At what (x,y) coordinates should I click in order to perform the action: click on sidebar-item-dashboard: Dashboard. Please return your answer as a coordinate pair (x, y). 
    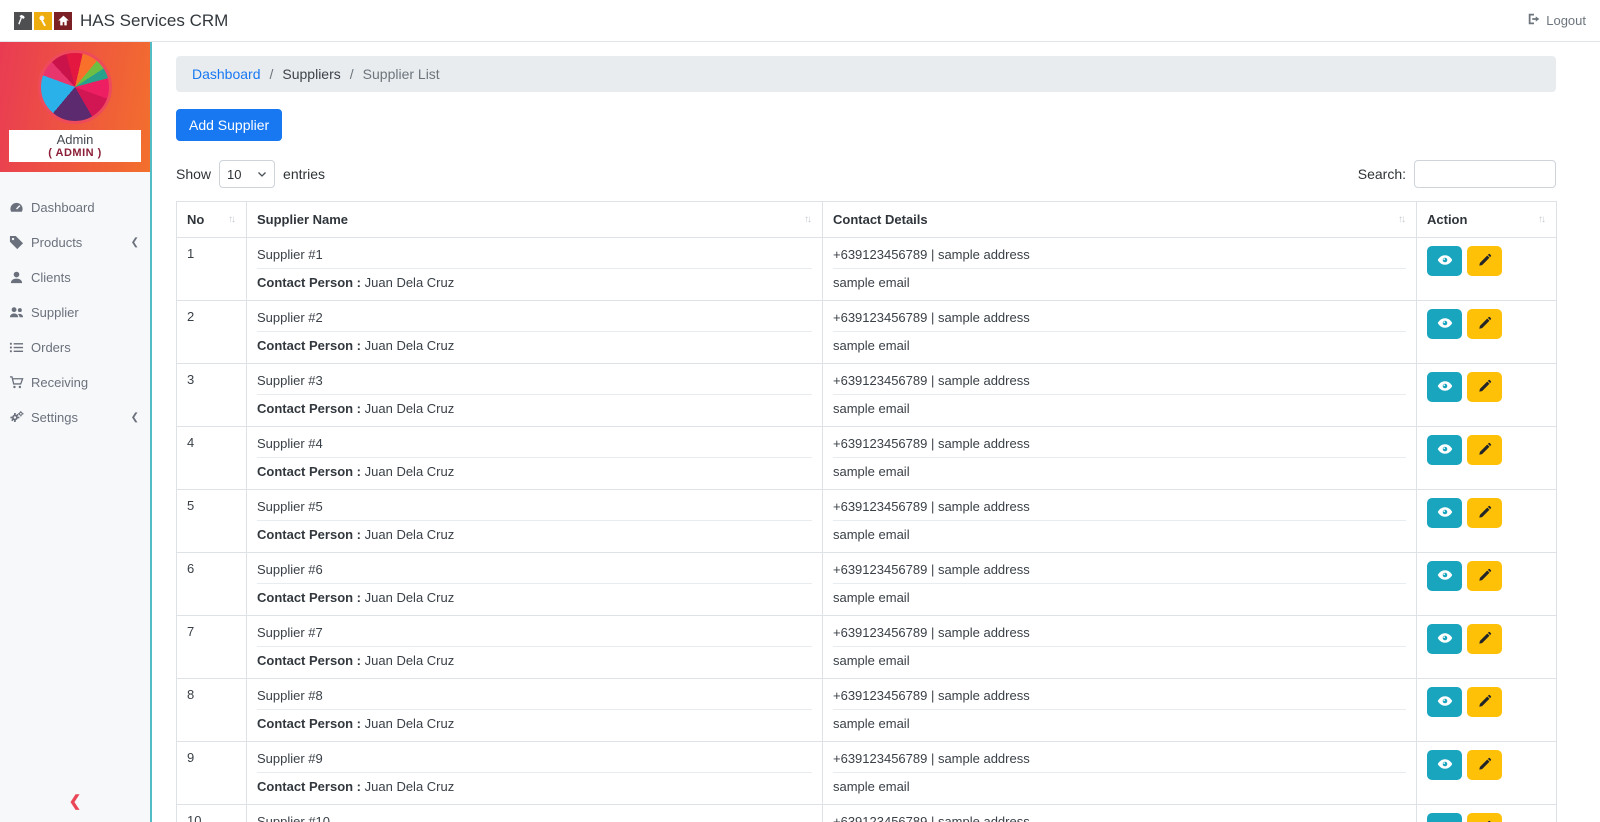
    Looking at the image, I should click on (75, 207).